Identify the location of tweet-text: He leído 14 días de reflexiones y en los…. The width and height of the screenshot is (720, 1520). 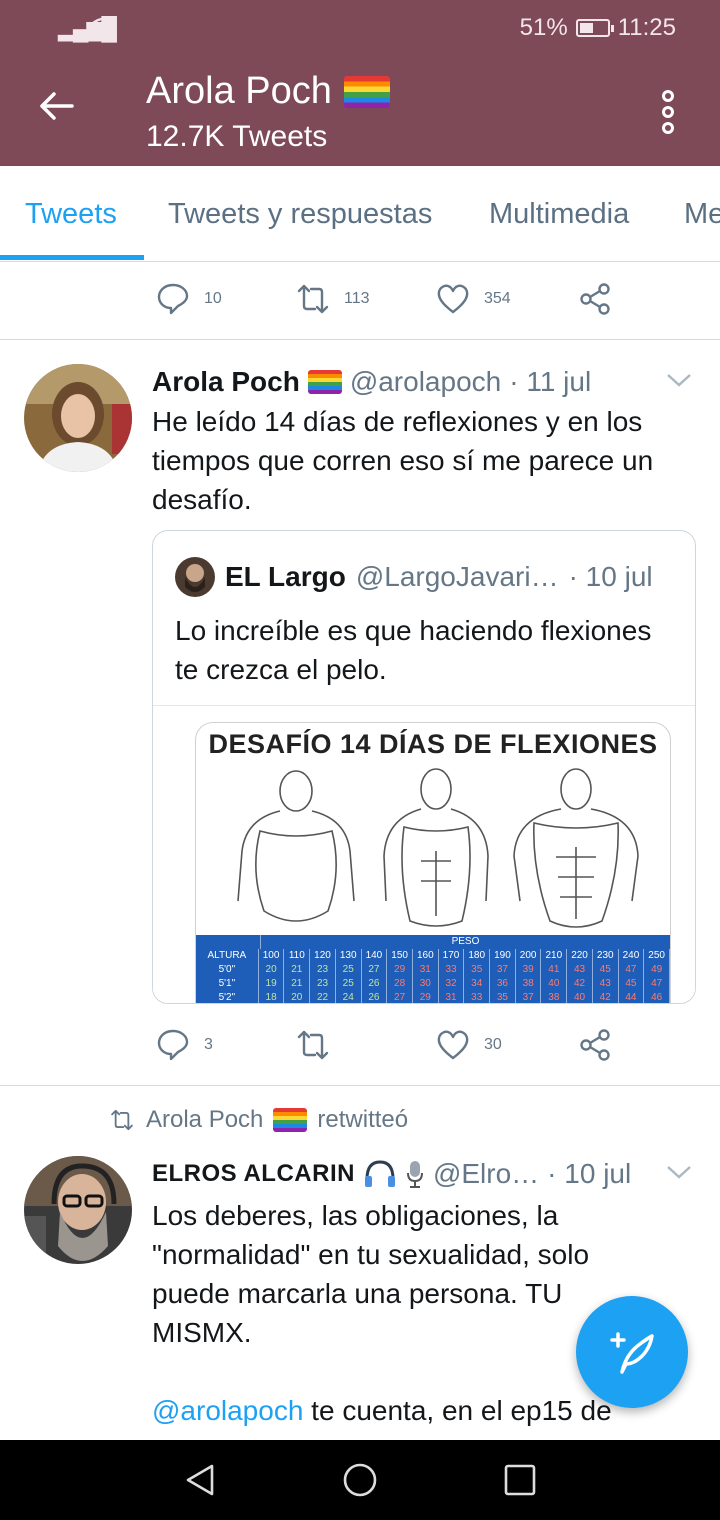
(403, 460).